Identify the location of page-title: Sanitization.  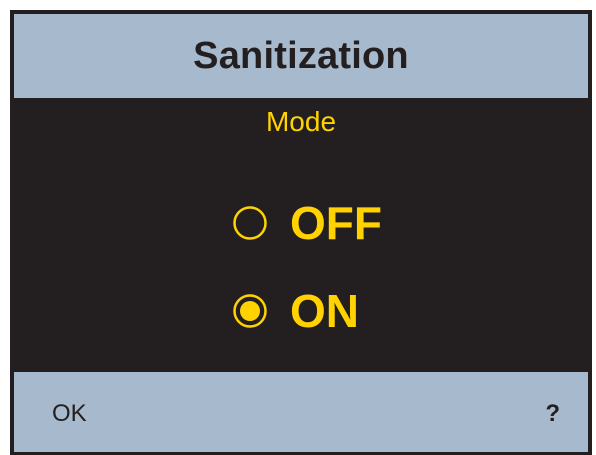
(301, 55).